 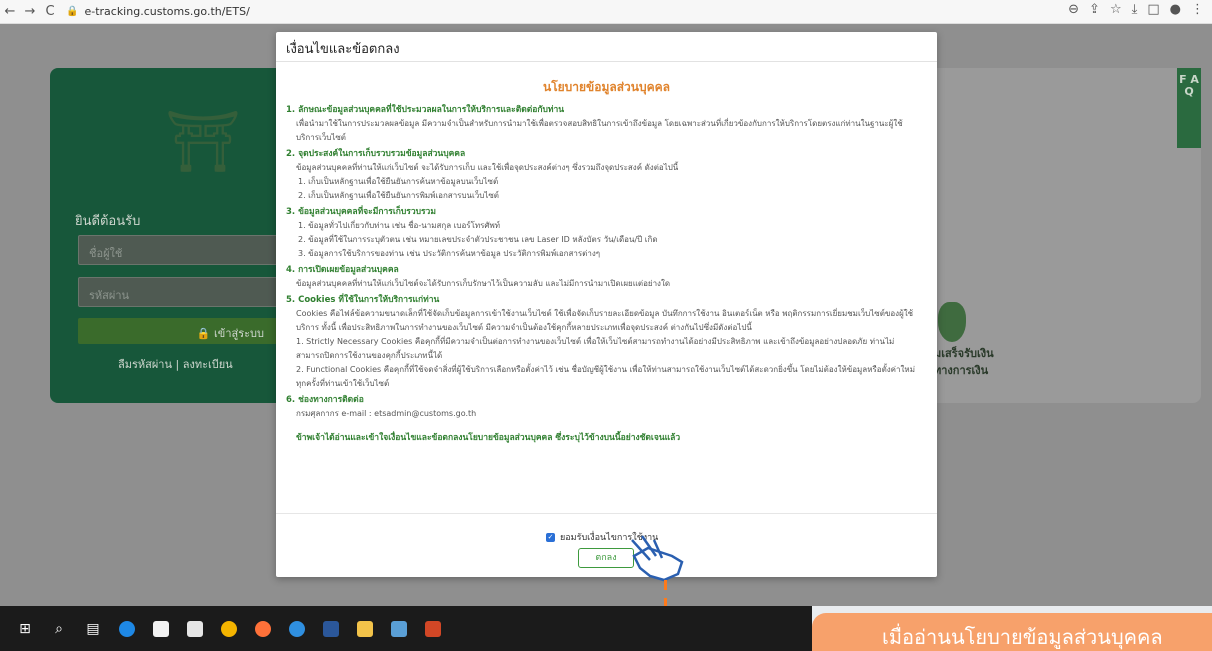 What do you see at coordinates (1175, 9) in the screenshot?
I see `profile-icon: ●` at bounding box center [1175, 9].